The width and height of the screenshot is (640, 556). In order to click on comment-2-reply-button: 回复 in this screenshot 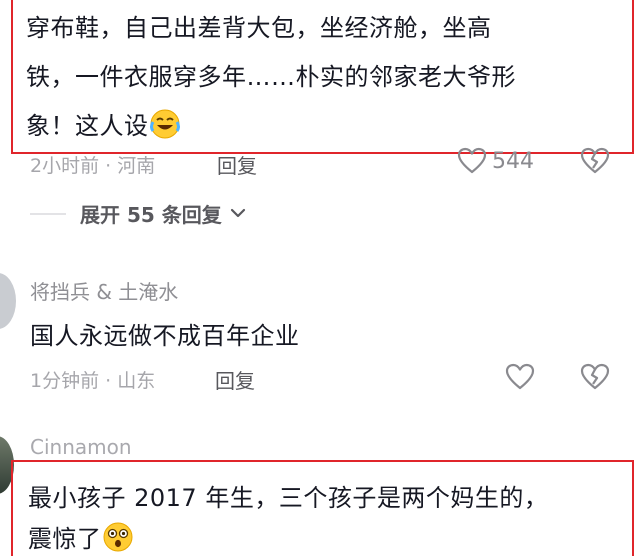, I will do `click(235, 379)`.